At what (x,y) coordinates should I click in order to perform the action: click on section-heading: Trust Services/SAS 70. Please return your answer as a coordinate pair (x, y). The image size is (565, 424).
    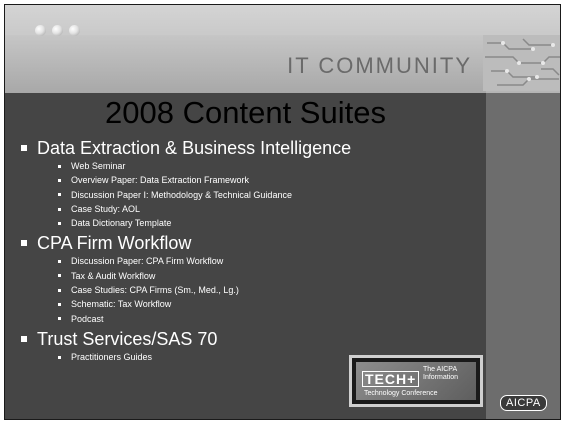
    Looking at the image, I should click on (245, 339).